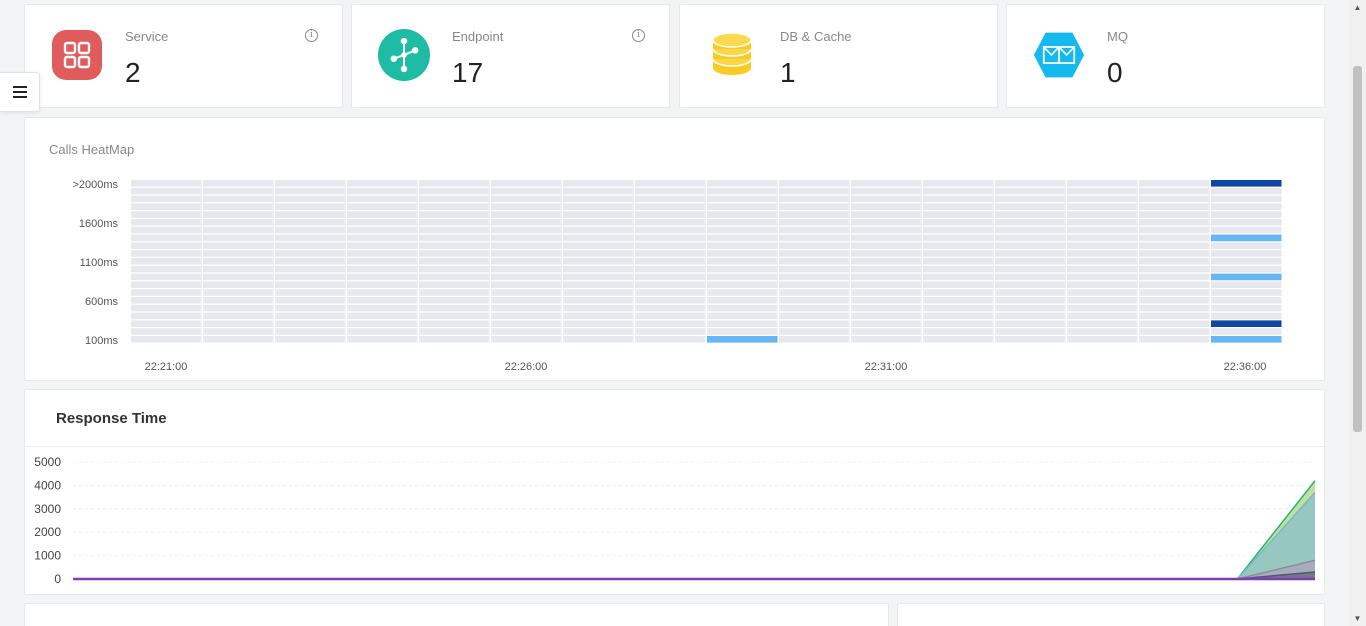 This screenshot has height=626, width=1366. Describe the element at coordinates (838, 56) in the screenshot. I see `db-cache-card: DB & Cache 1` at that location.